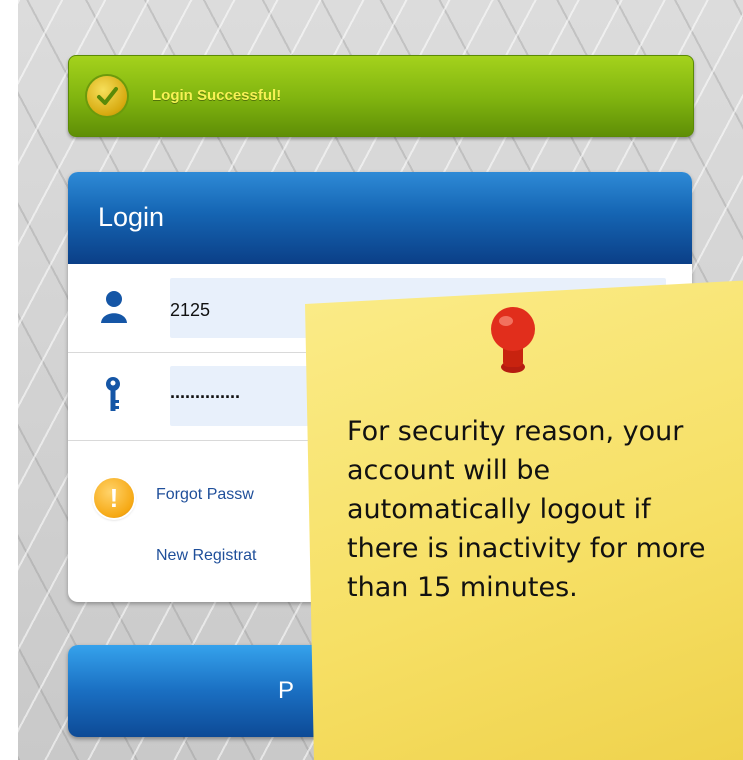 This screenshot has height=760, width=743. What do you see at coordinates (113, 397) in the screenshot?
I see `key-icon` at bounding box center [113, 397].